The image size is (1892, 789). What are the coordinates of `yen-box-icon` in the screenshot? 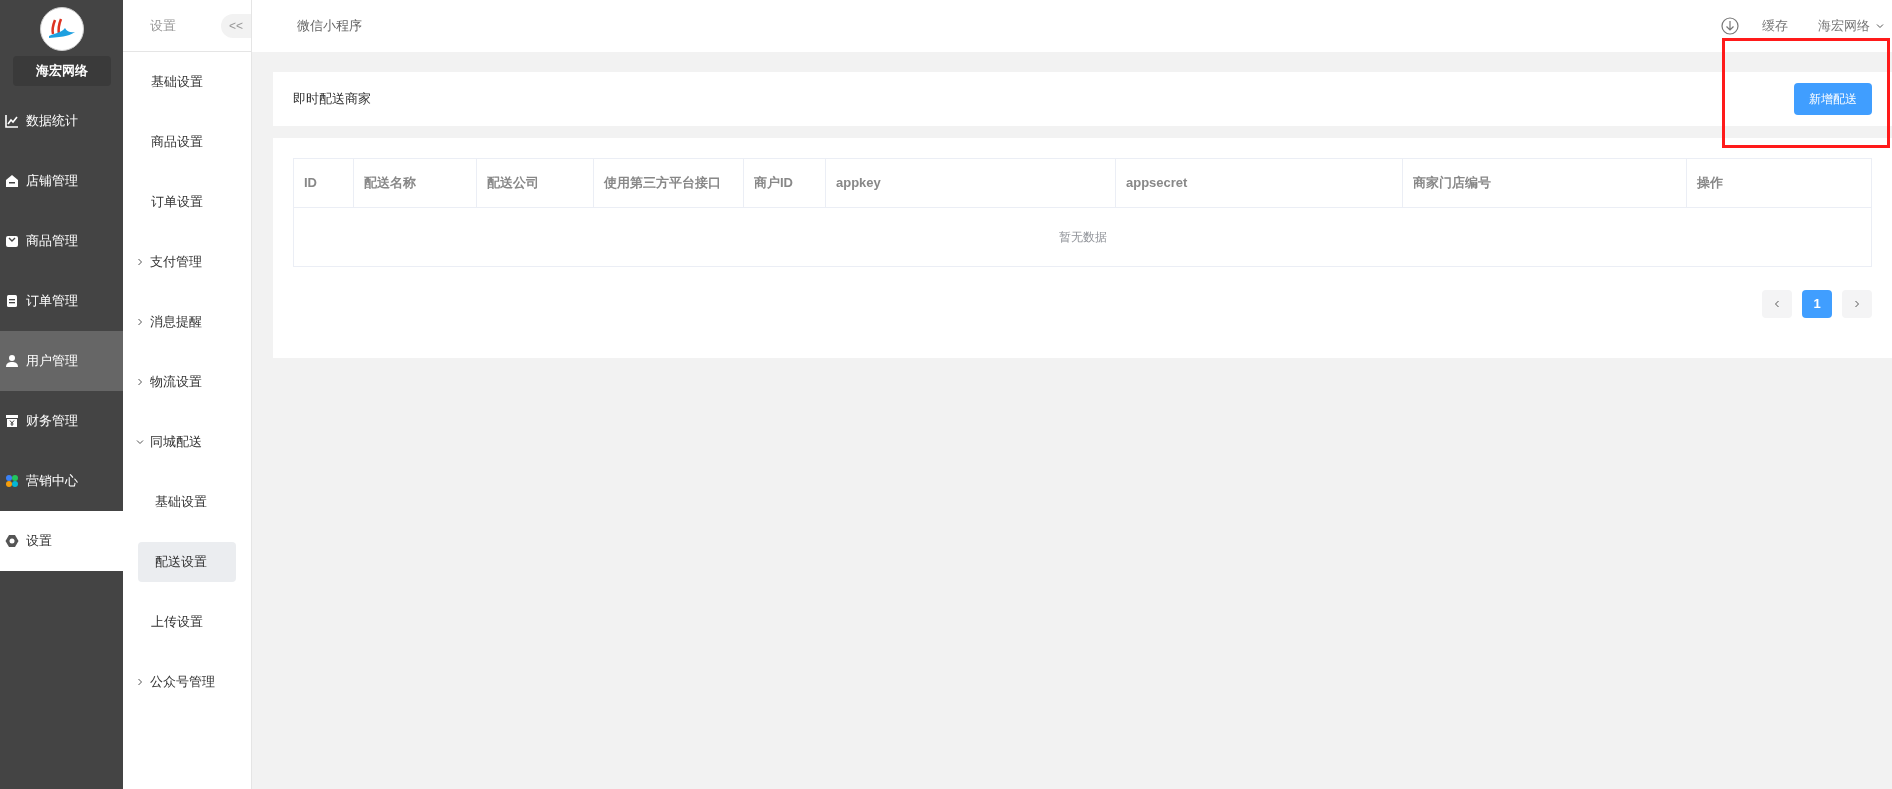 It's located at (12, 421).